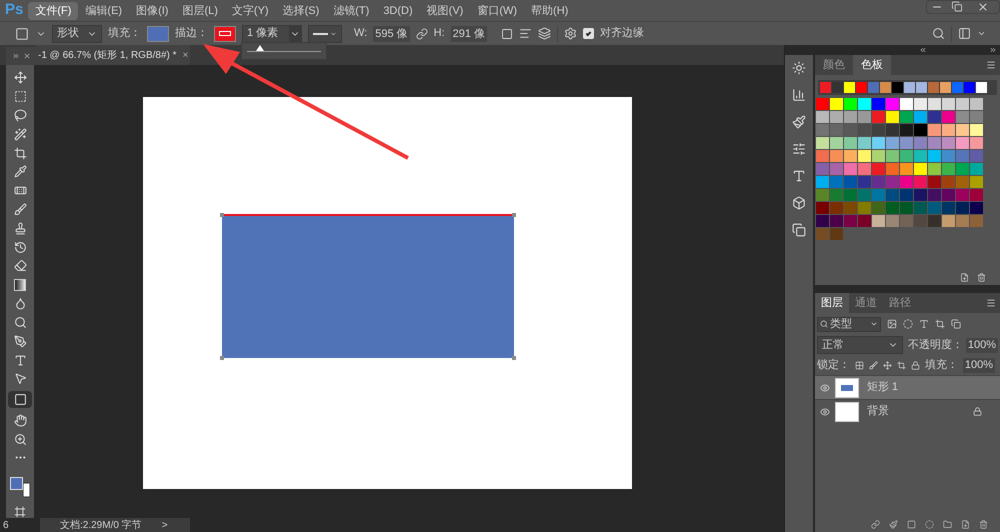 The height and width of the screenshot is (532, 1000). Describe the element at coordinates (933, 387) in the screenshot. I see `layer-name: 矩形 1` at that location.